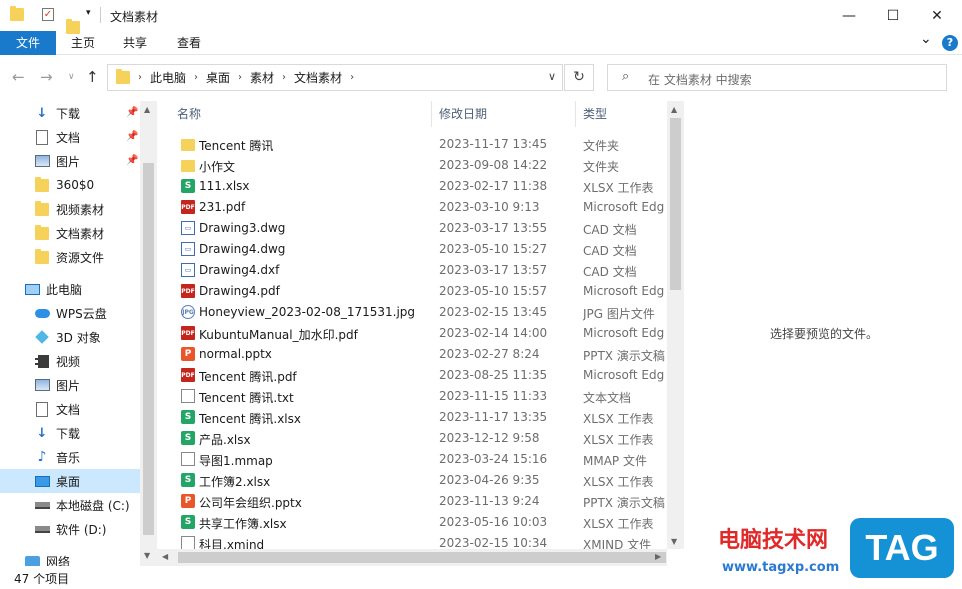  I want to click on help-icon: ?, so click(950, 43).